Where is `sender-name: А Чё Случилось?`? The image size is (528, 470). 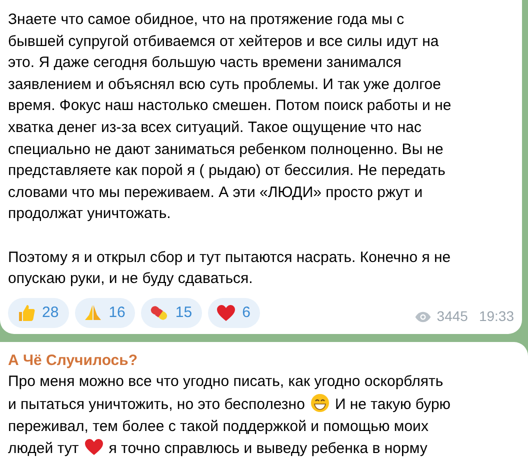
sender-name: А Чё Случилось? is located at coordinates (264, 361).